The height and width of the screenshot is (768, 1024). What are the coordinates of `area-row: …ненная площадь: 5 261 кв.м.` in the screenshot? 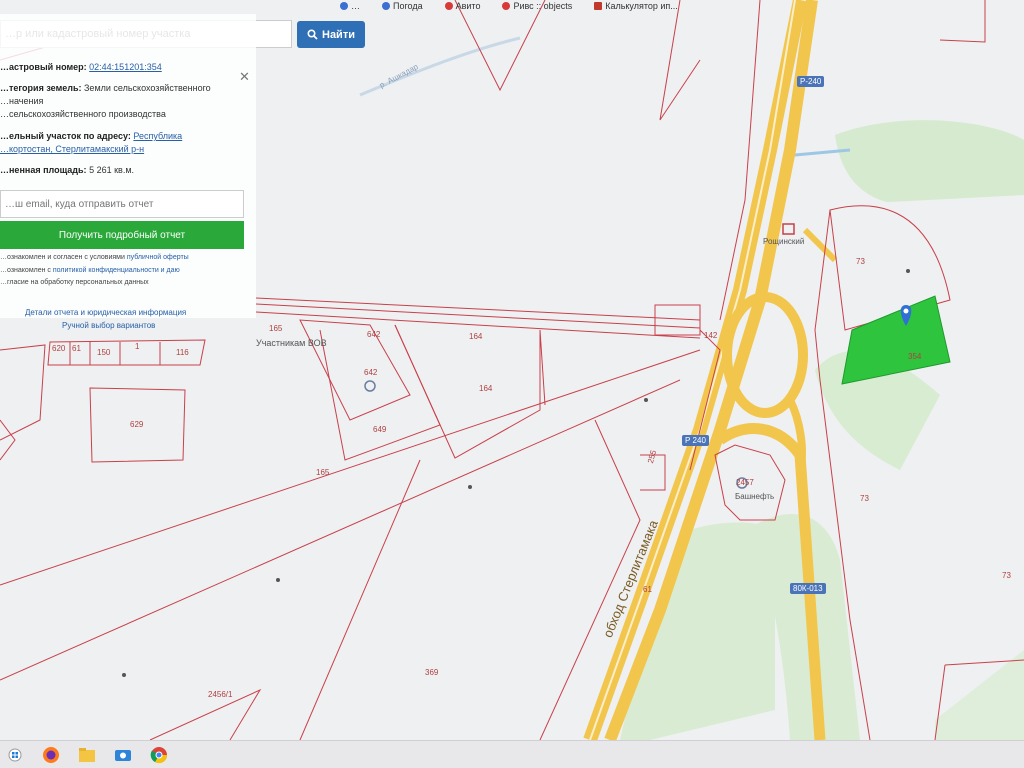 It's located at (67, 170).